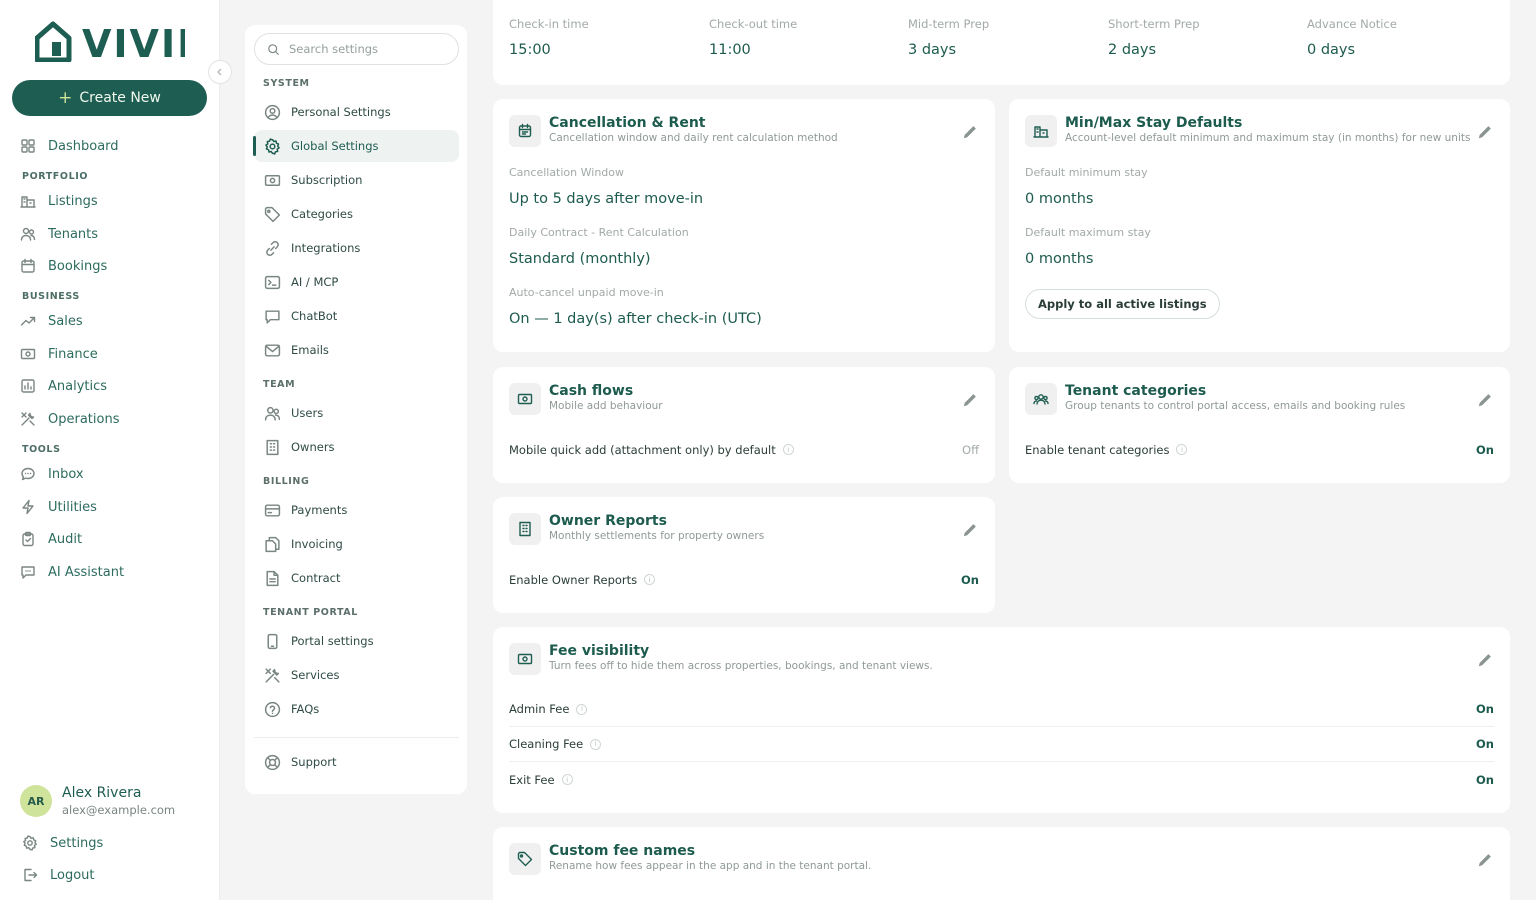 The height and width of the screenshot is (900, 1536). I want to click on business-heading: BUSINESS, so click(51, 296).